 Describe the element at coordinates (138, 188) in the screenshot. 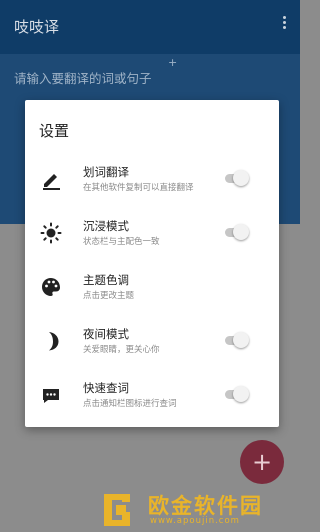

I see `settings-item-description: 在其他软件复制可以直接翻译` at that location.